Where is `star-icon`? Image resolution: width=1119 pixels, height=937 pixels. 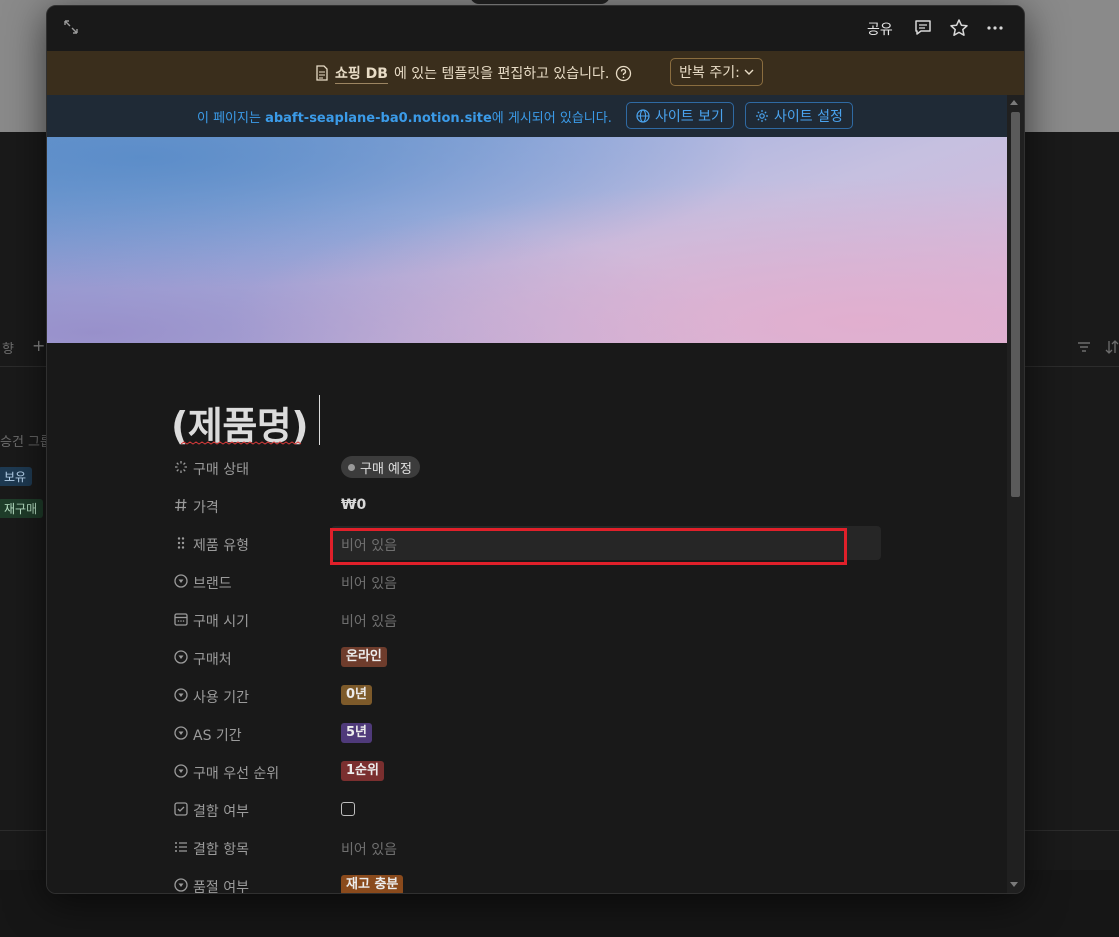
star-icon is located at coordinates (959, 28).